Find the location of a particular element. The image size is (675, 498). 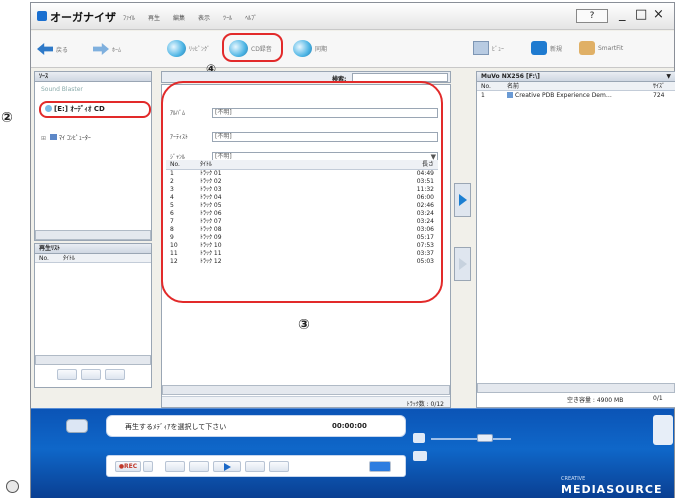

device-scrollbar-h is located at coordinates (576, 388).